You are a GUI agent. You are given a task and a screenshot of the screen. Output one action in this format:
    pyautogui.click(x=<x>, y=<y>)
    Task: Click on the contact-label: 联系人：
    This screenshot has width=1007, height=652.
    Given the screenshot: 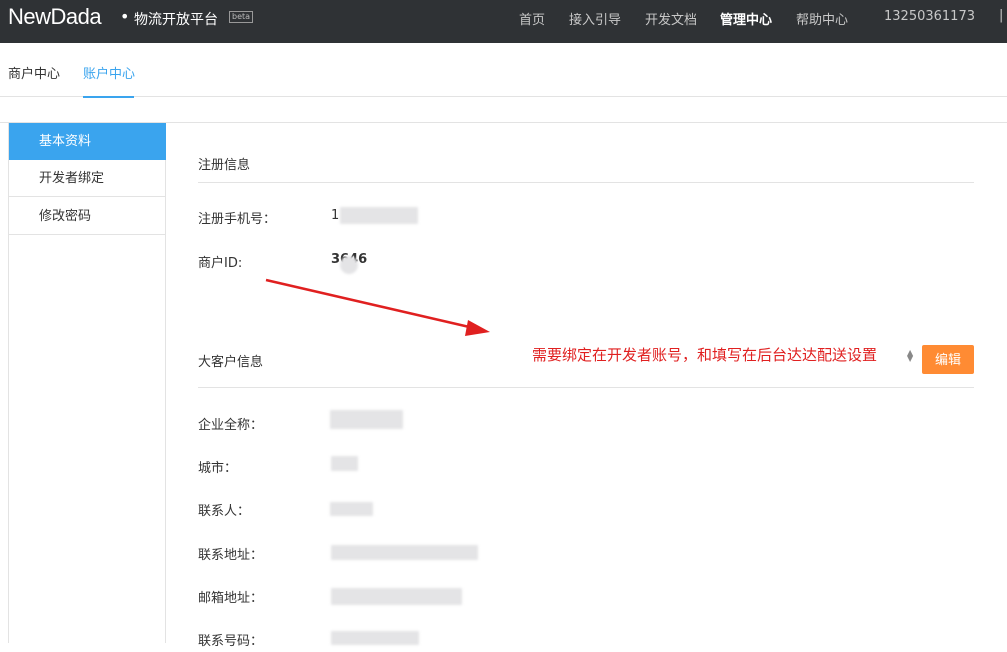 What is the action you would take?
    pyautogui.click(x=224, y=511)
    